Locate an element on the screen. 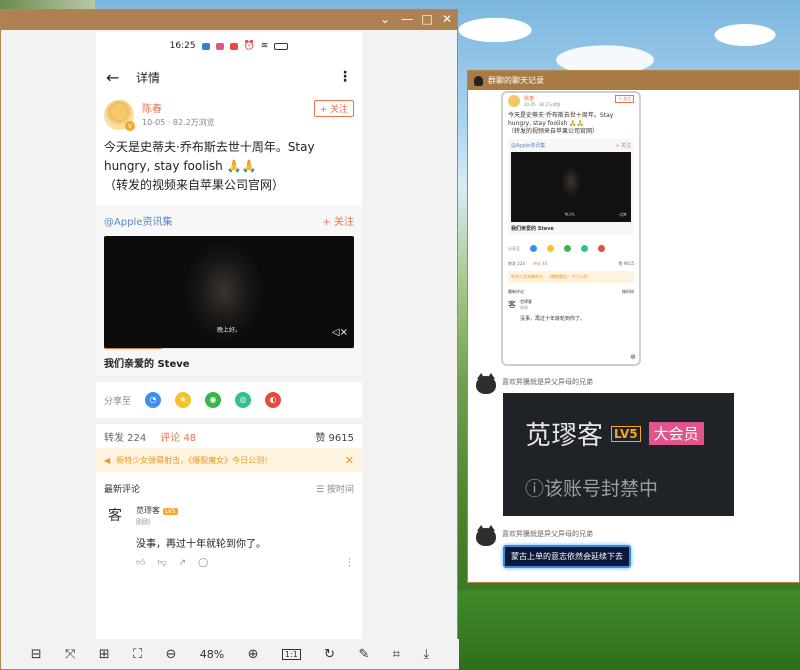  zoom-level: 48% is located at coordinates (212, 654).